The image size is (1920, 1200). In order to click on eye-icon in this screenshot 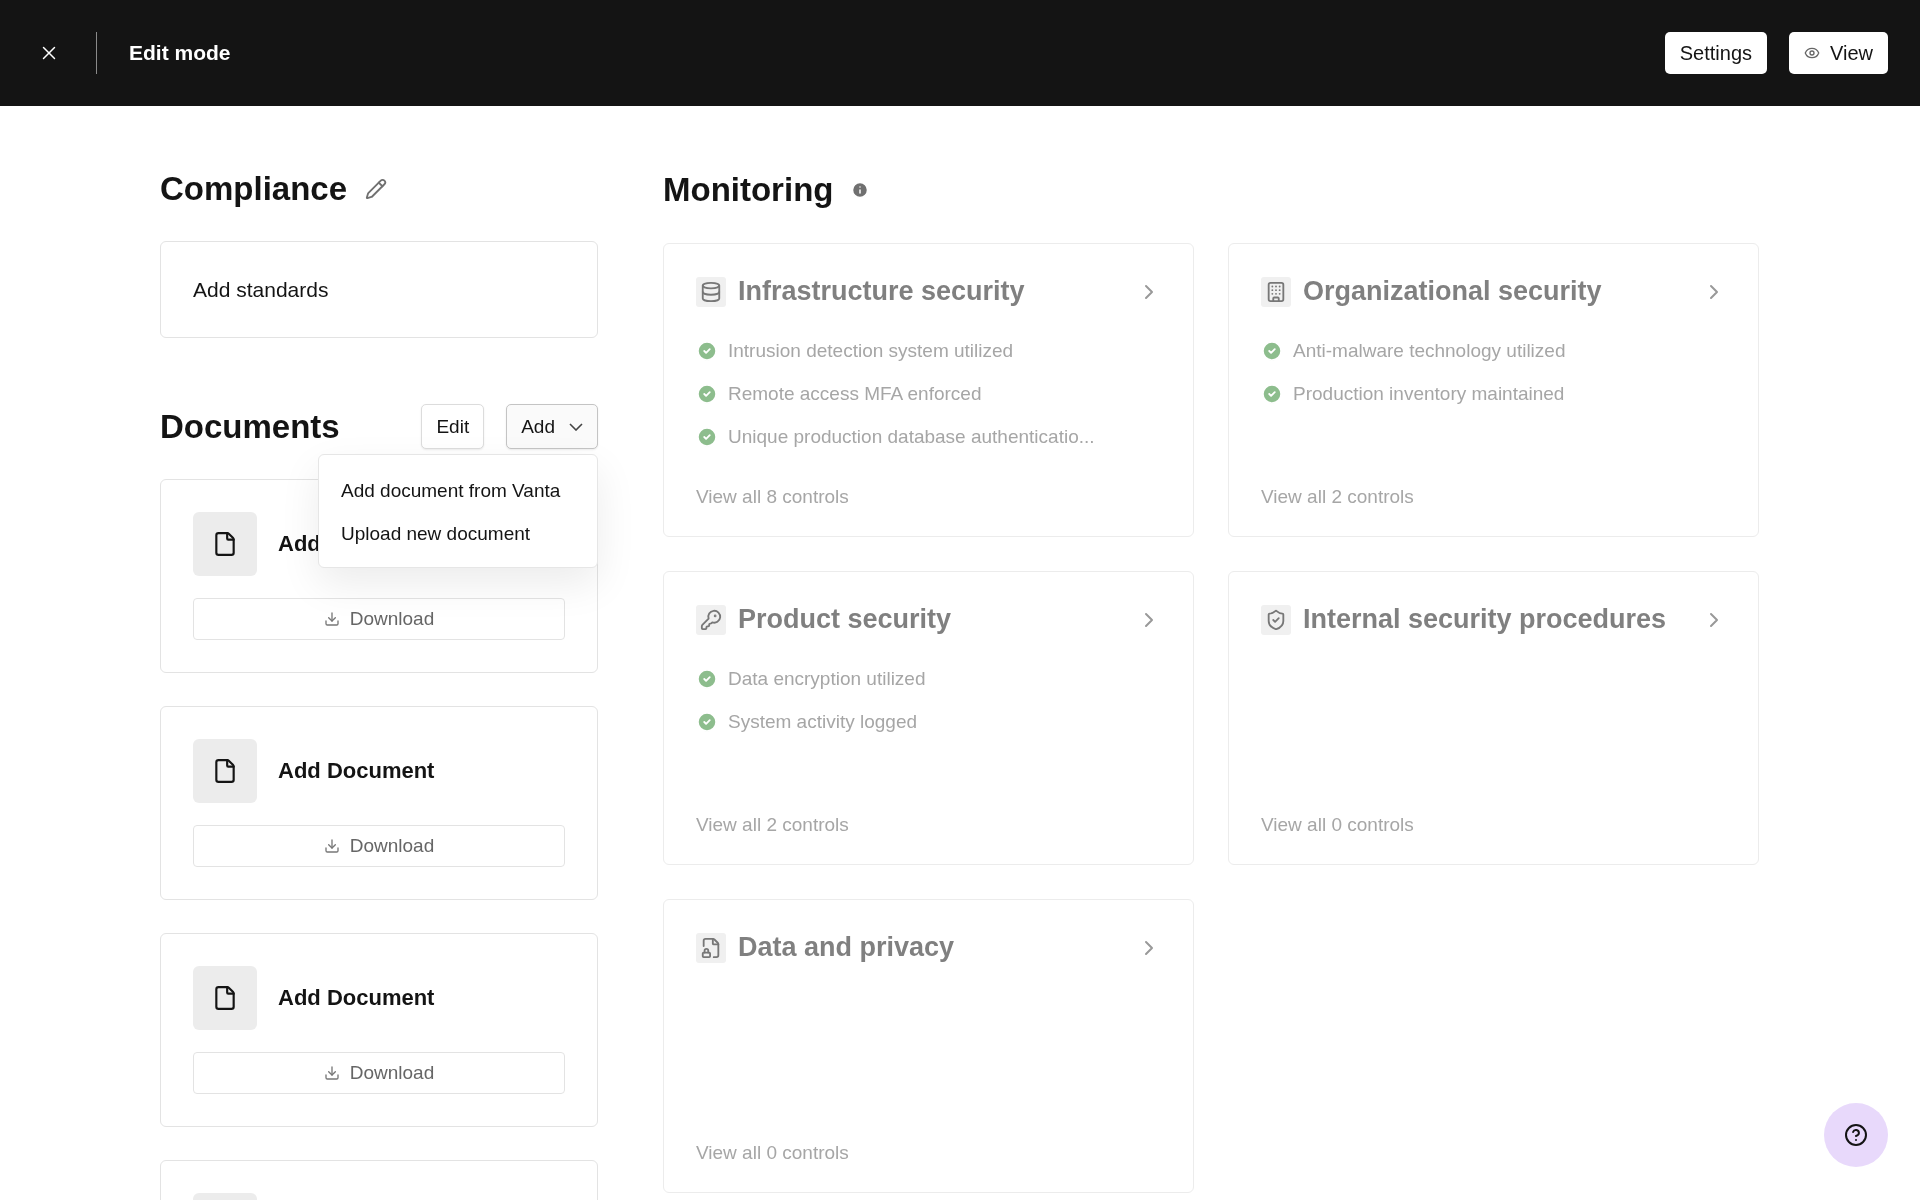, I will do `click(1812, 53)`.